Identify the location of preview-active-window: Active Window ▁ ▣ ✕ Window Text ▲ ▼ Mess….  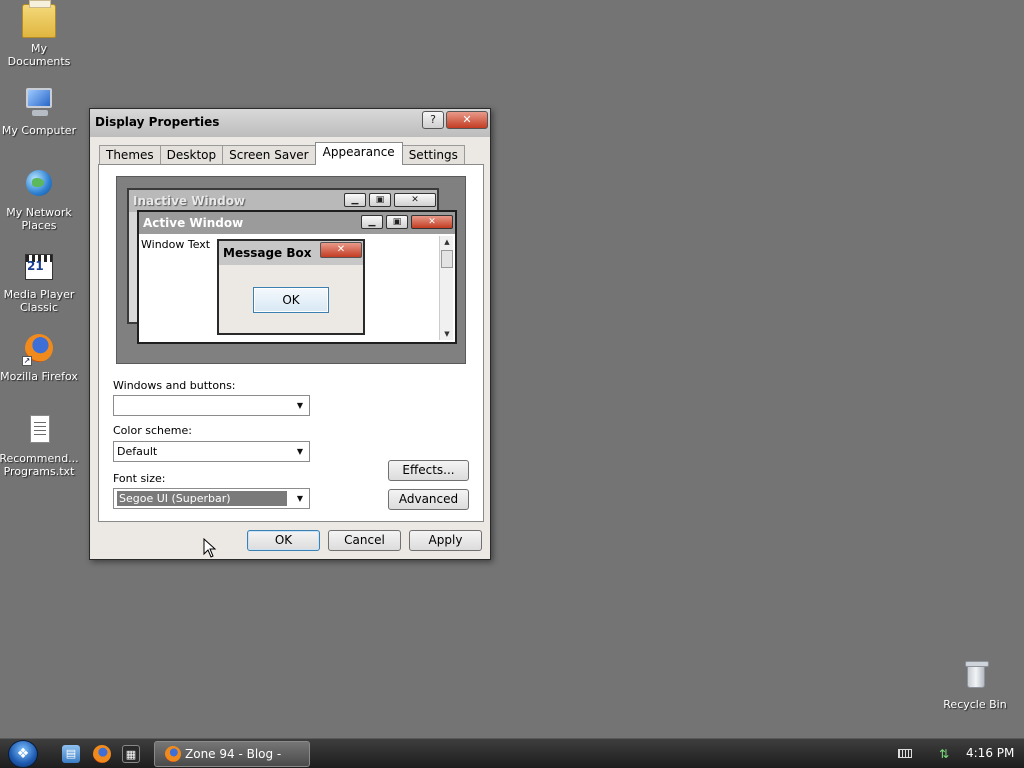
(297, 277).